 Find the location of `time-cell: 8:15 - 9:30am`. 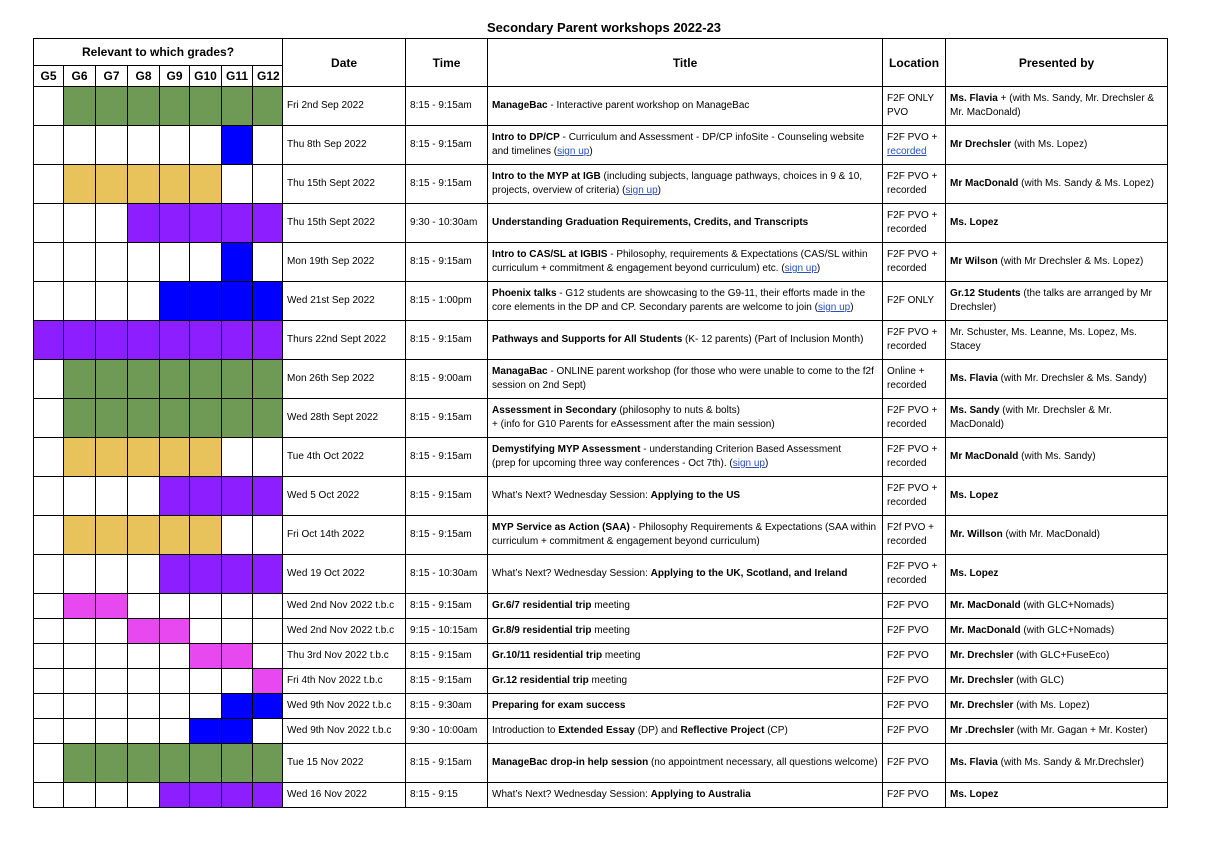

time-cell: 8:15 - 9:30am is located at coordinates (447, 706).